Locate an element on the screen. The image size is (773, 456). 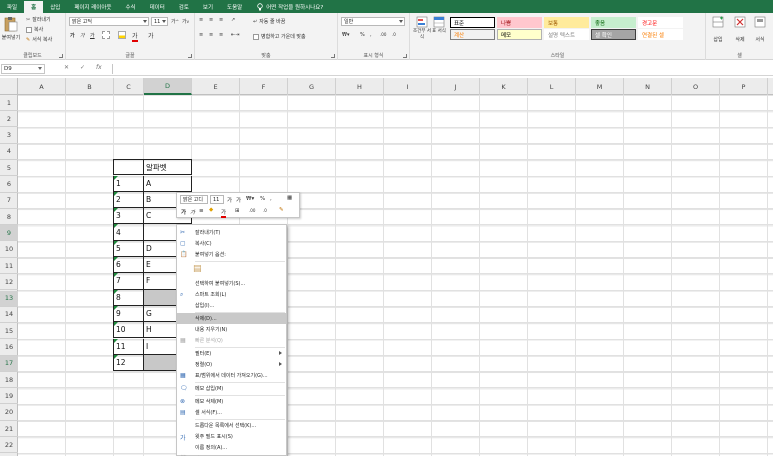
align-right-button: ≡ is located at coordinates (221, 35).